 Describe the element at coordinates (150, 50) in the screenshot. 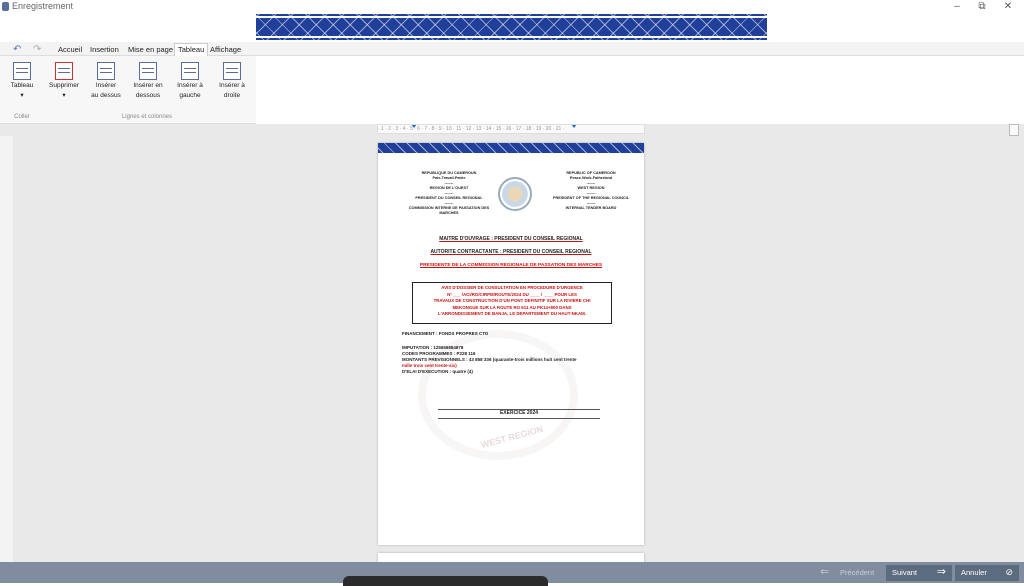

I see `tab-mise-en-page: Mise en page` at that location.